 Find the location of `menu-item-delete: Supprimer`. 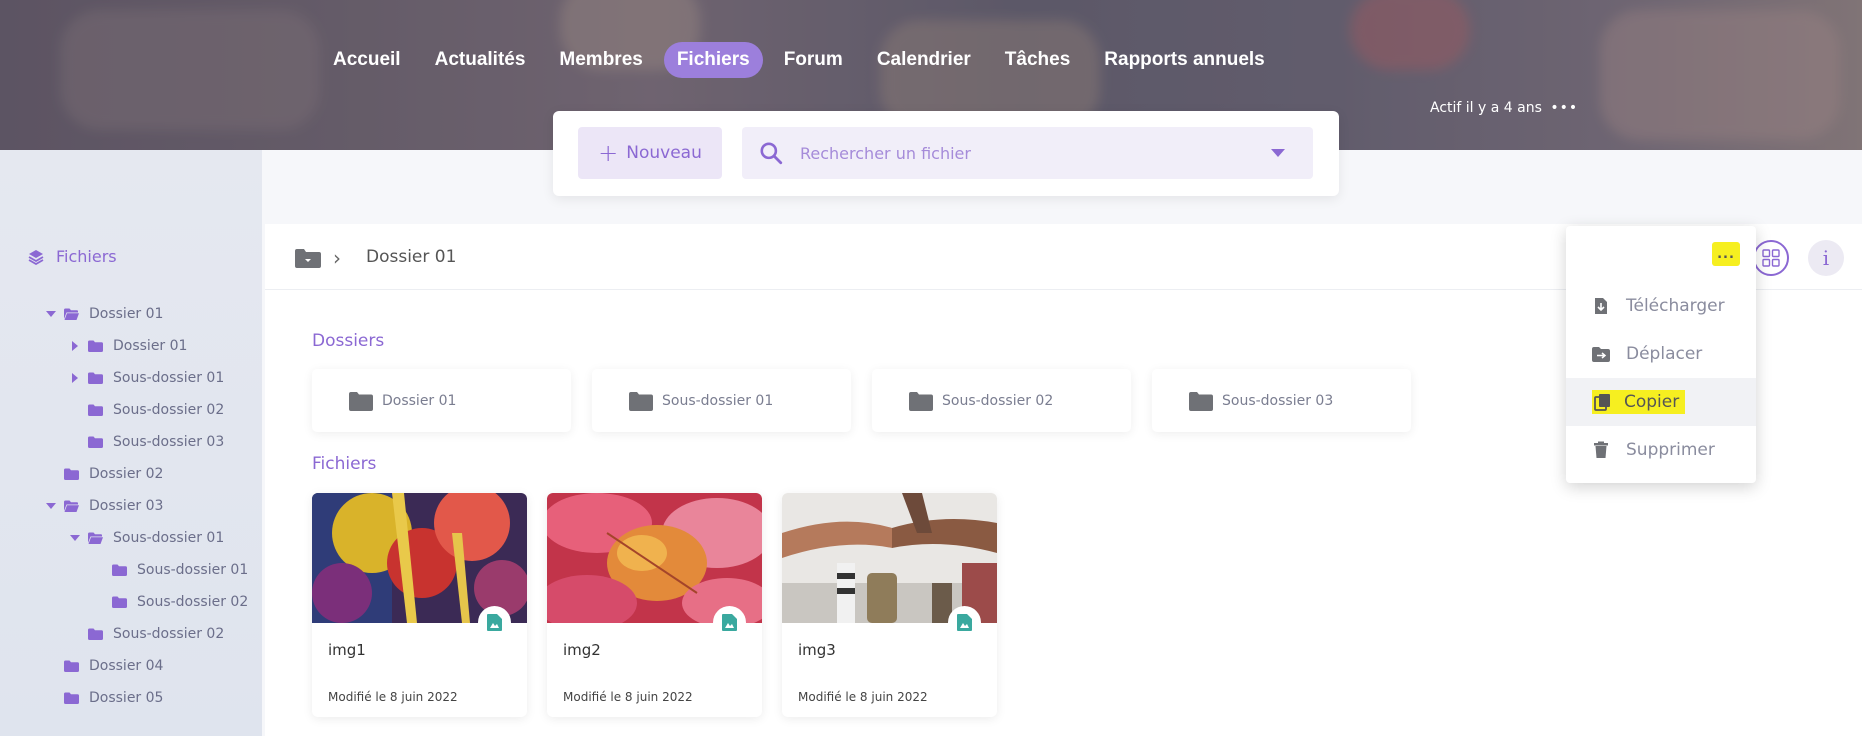

menu-item-delete: Supprimer is located at coordinates (1661, 450).